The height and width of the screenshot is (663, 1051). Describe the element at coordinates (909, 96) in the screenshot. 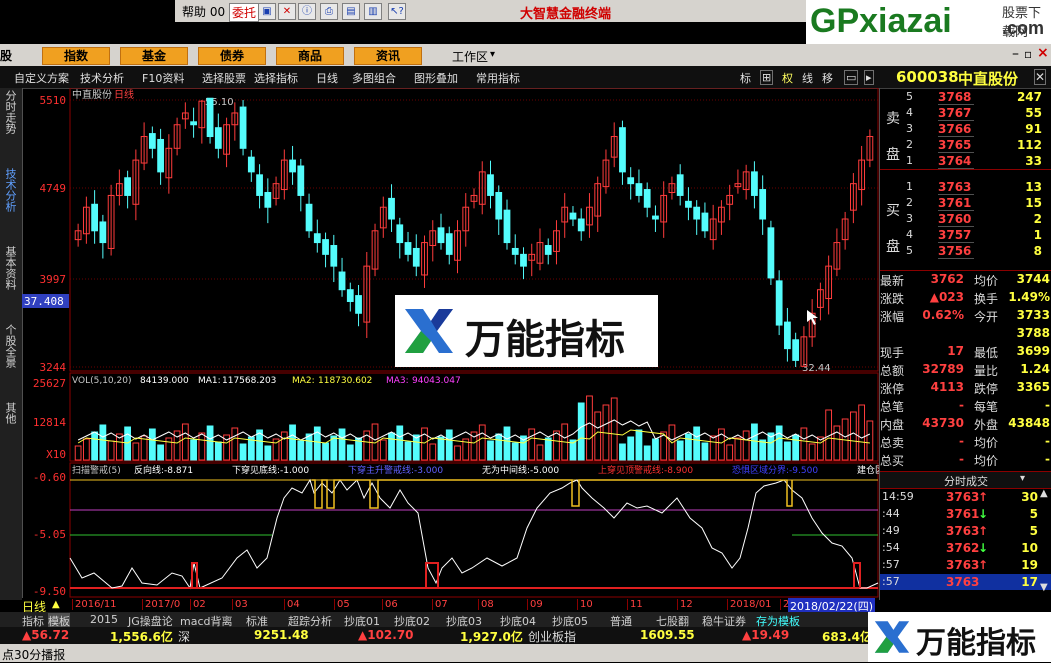

I see `book-level: 5` at that location.